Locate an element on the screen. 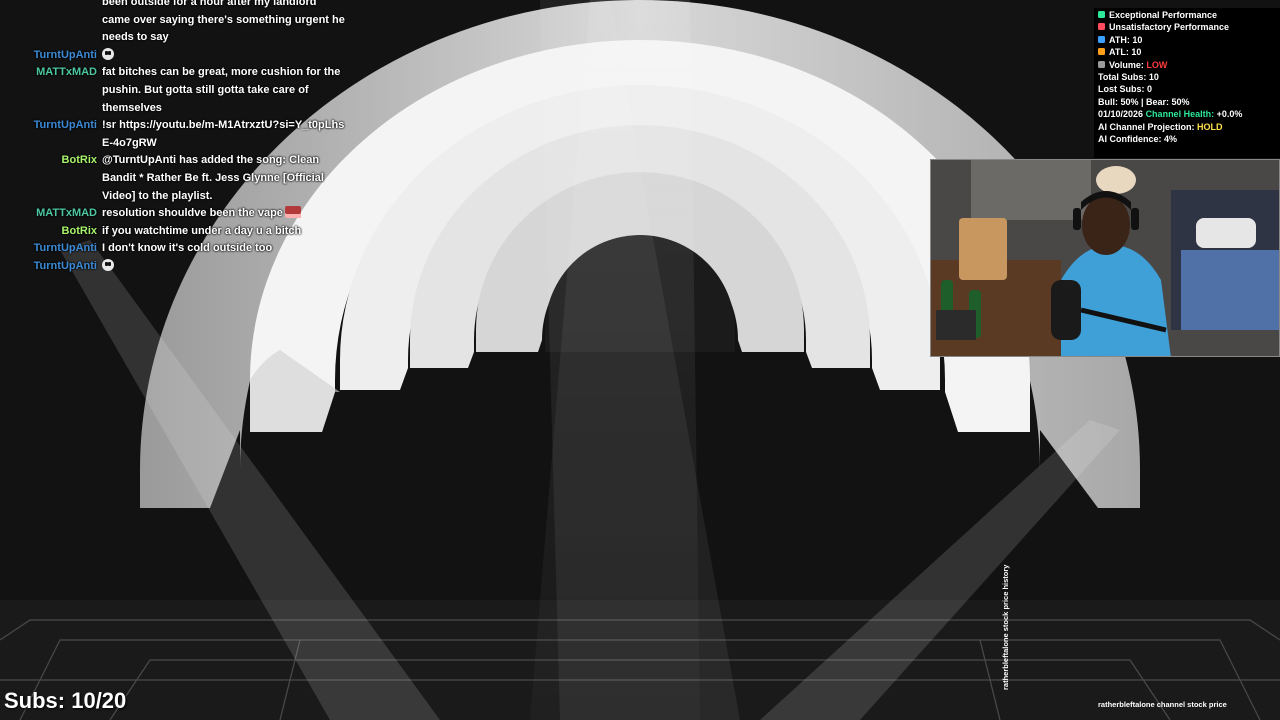  stock-price-label: ratherbleftalone channel stock price is located at coordinates (1162, 704).